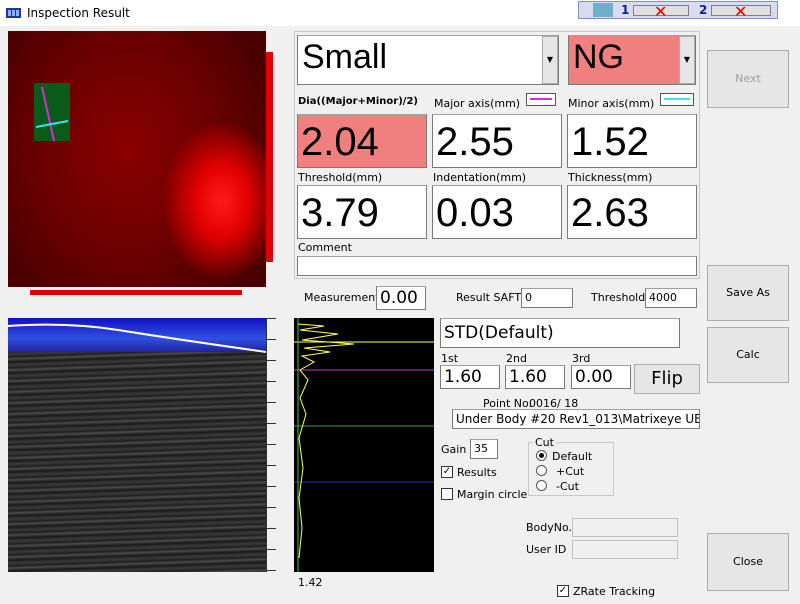 This screenshot has height=604, width=800. I want to click on cut-plus-radio, so click(541, 470).